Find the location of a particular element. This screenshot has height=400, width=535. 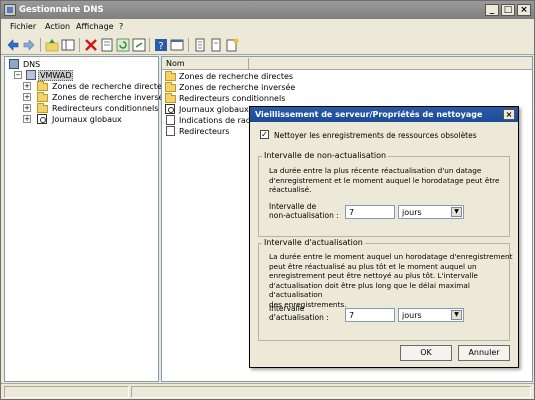

refresh-legend: Intervalle d'actualisation is located at coordinates (313, 242).